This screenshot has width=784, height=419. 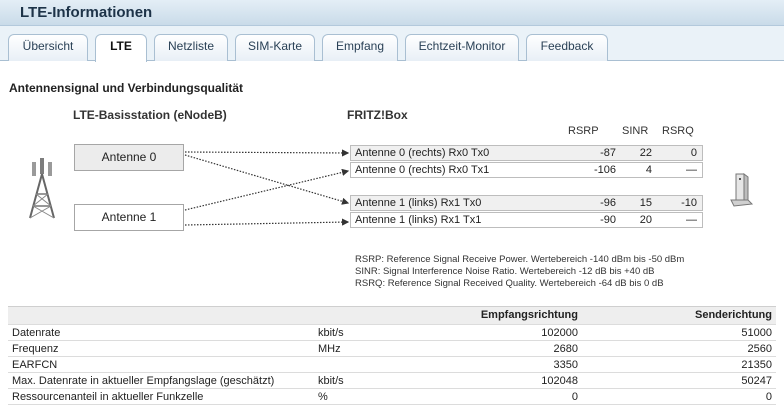 What do you see at coordinates (526, 170) in the screenshot?
I see `signal-row: Antenne 0 (rechts) Rx0 Tx1 -106 4 —` at bounding box center [526, 170].